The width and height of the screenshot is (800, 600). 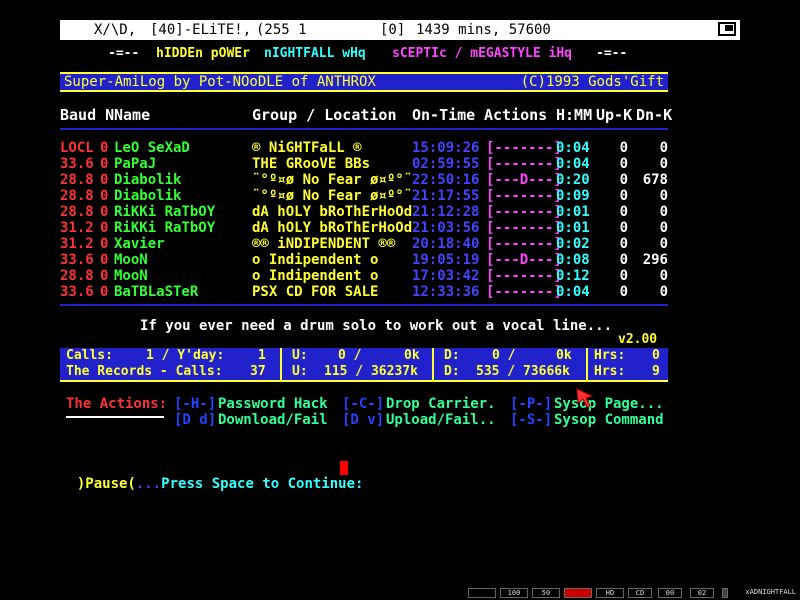 What do you see at coordinates (574, 115) in the screenshot?
I see `header-hmm: H:MM` at bounding box center [574, 115].